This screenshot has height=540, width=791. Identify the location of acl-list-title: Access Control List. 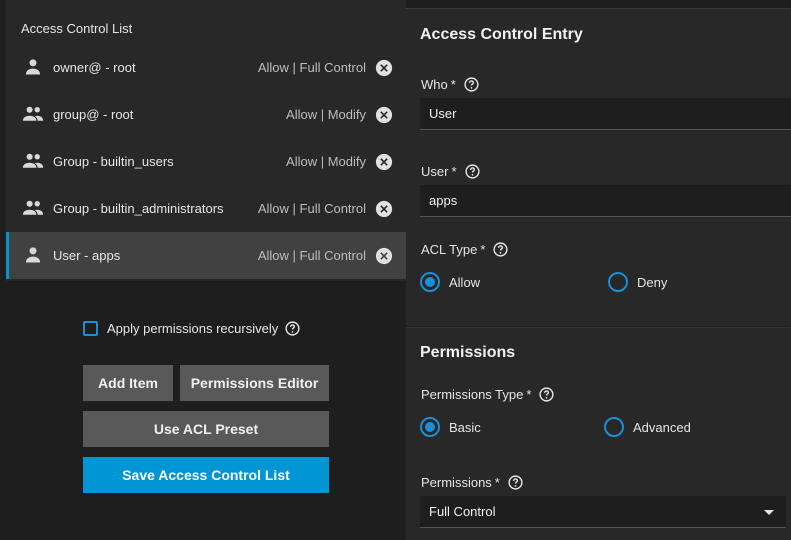
(77, 28).